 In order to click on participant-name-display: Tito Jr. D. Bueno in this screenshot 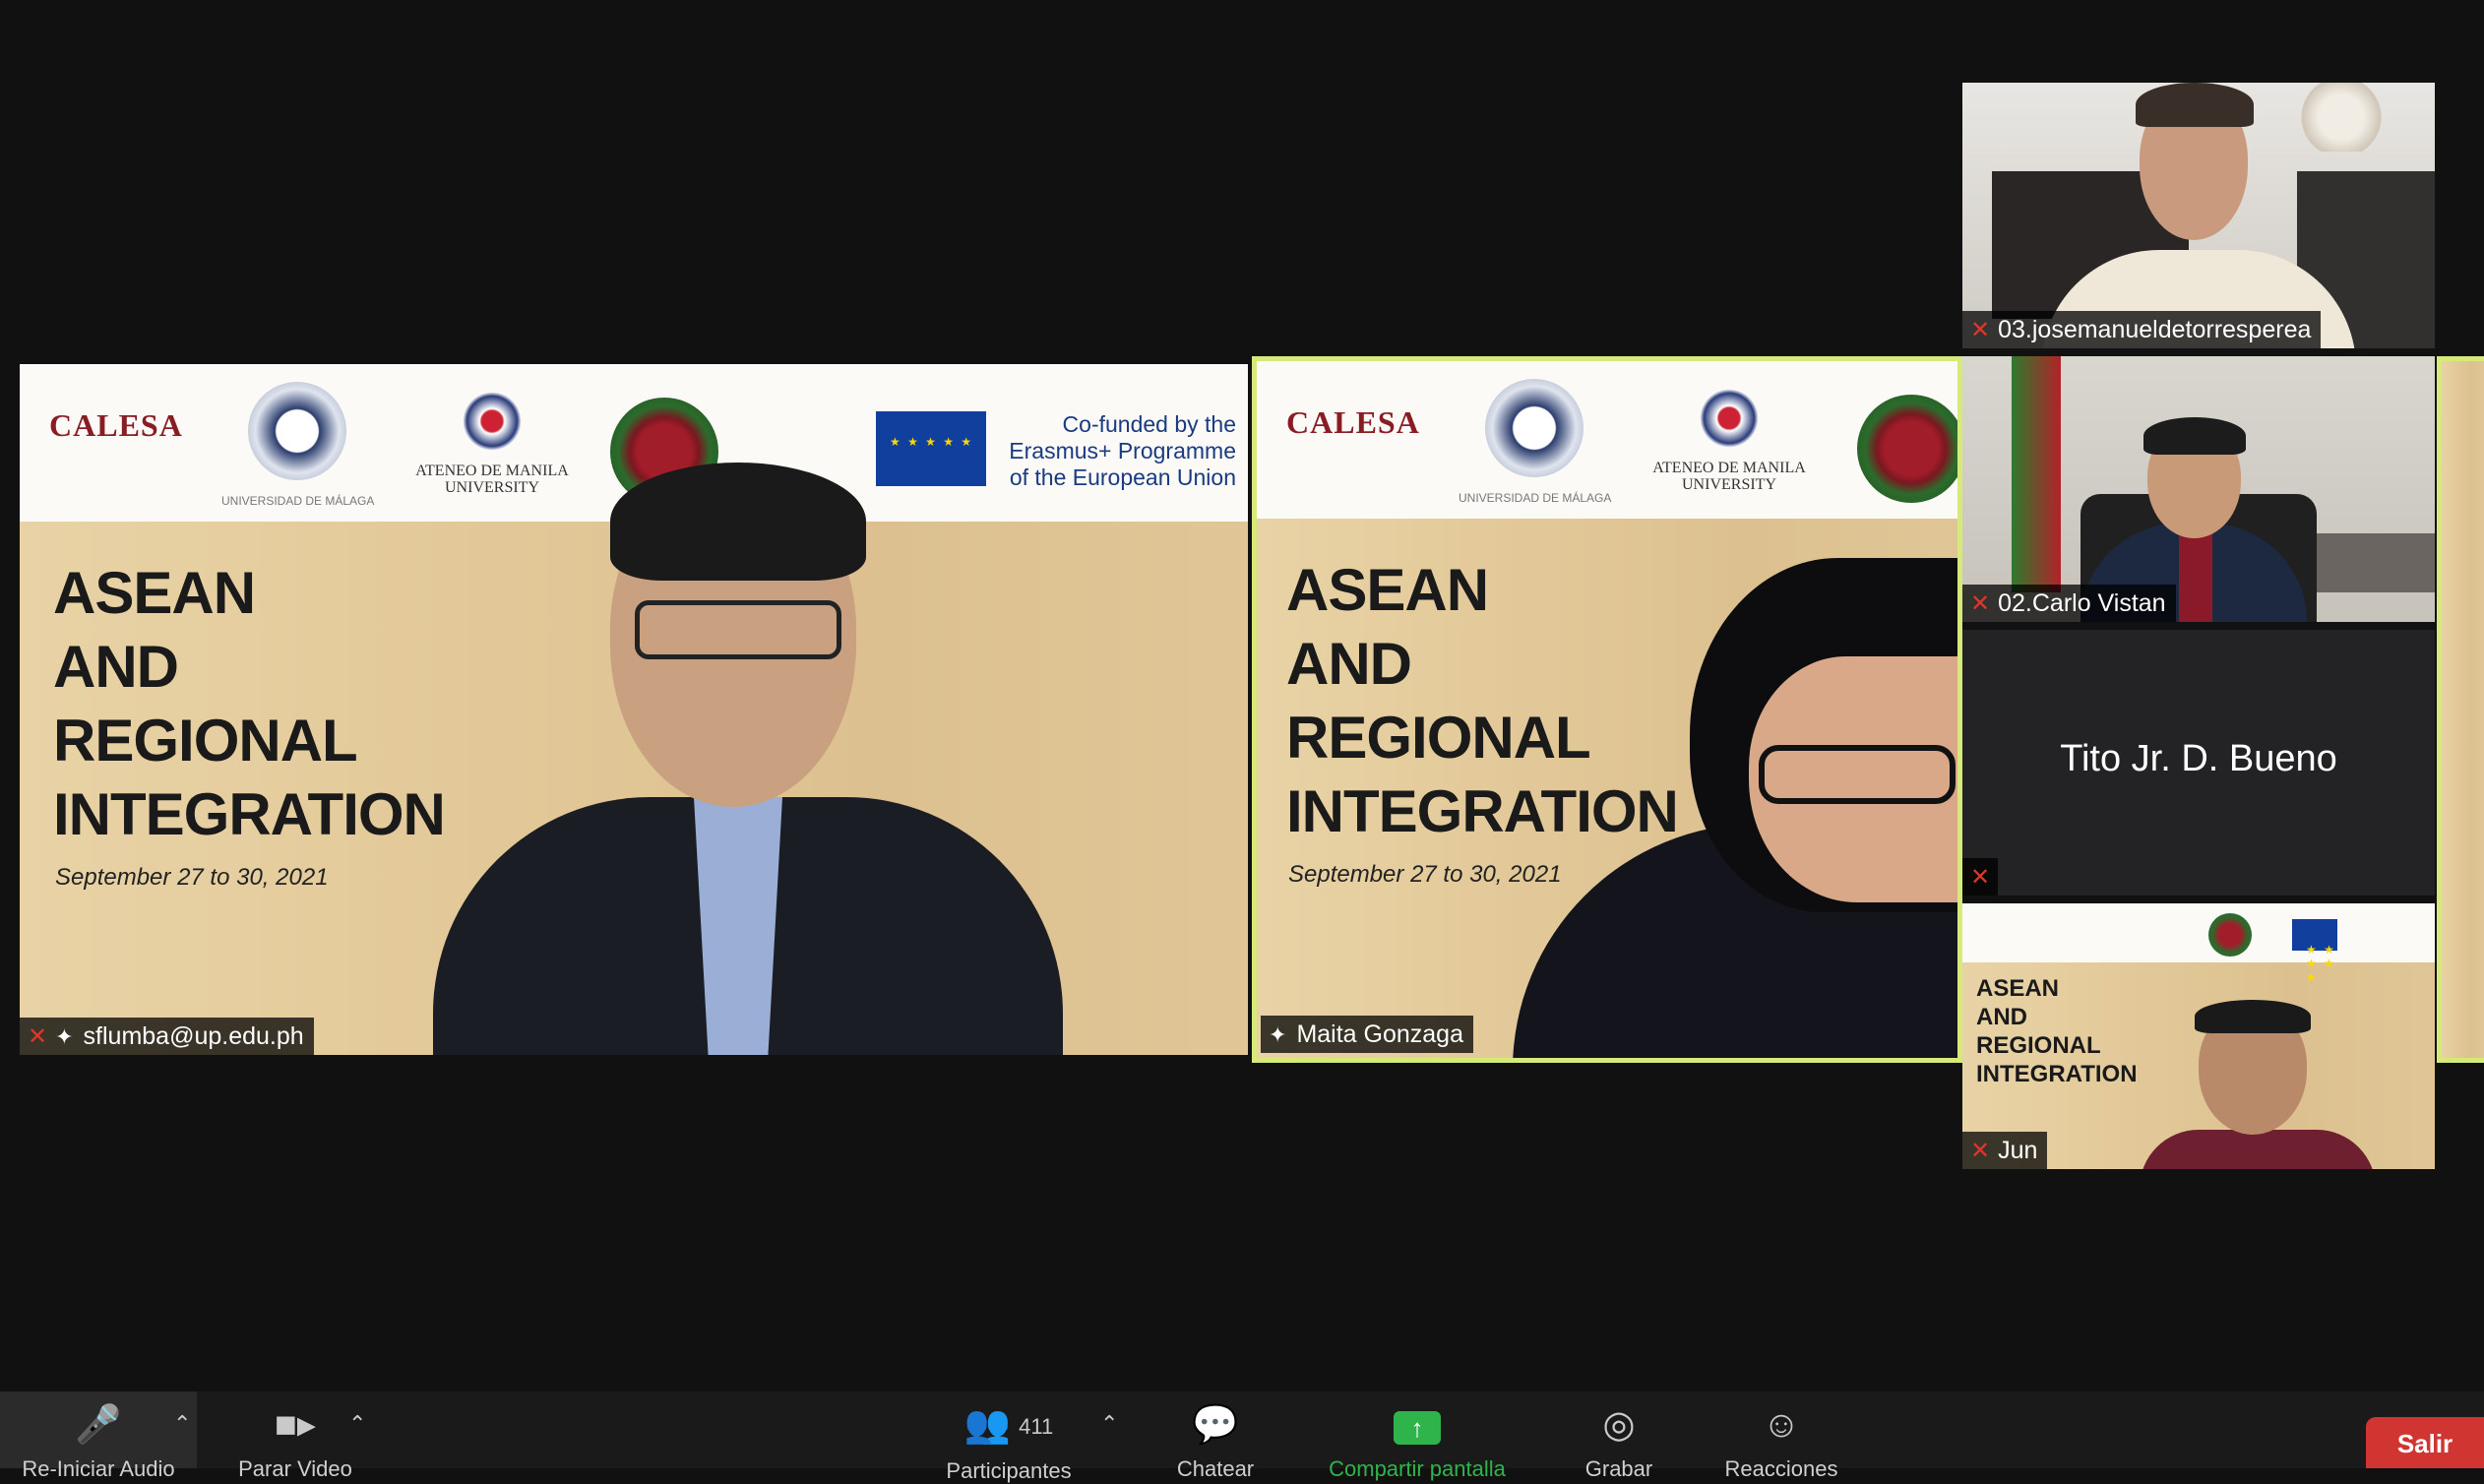, I will do `click(2198, 759)`.